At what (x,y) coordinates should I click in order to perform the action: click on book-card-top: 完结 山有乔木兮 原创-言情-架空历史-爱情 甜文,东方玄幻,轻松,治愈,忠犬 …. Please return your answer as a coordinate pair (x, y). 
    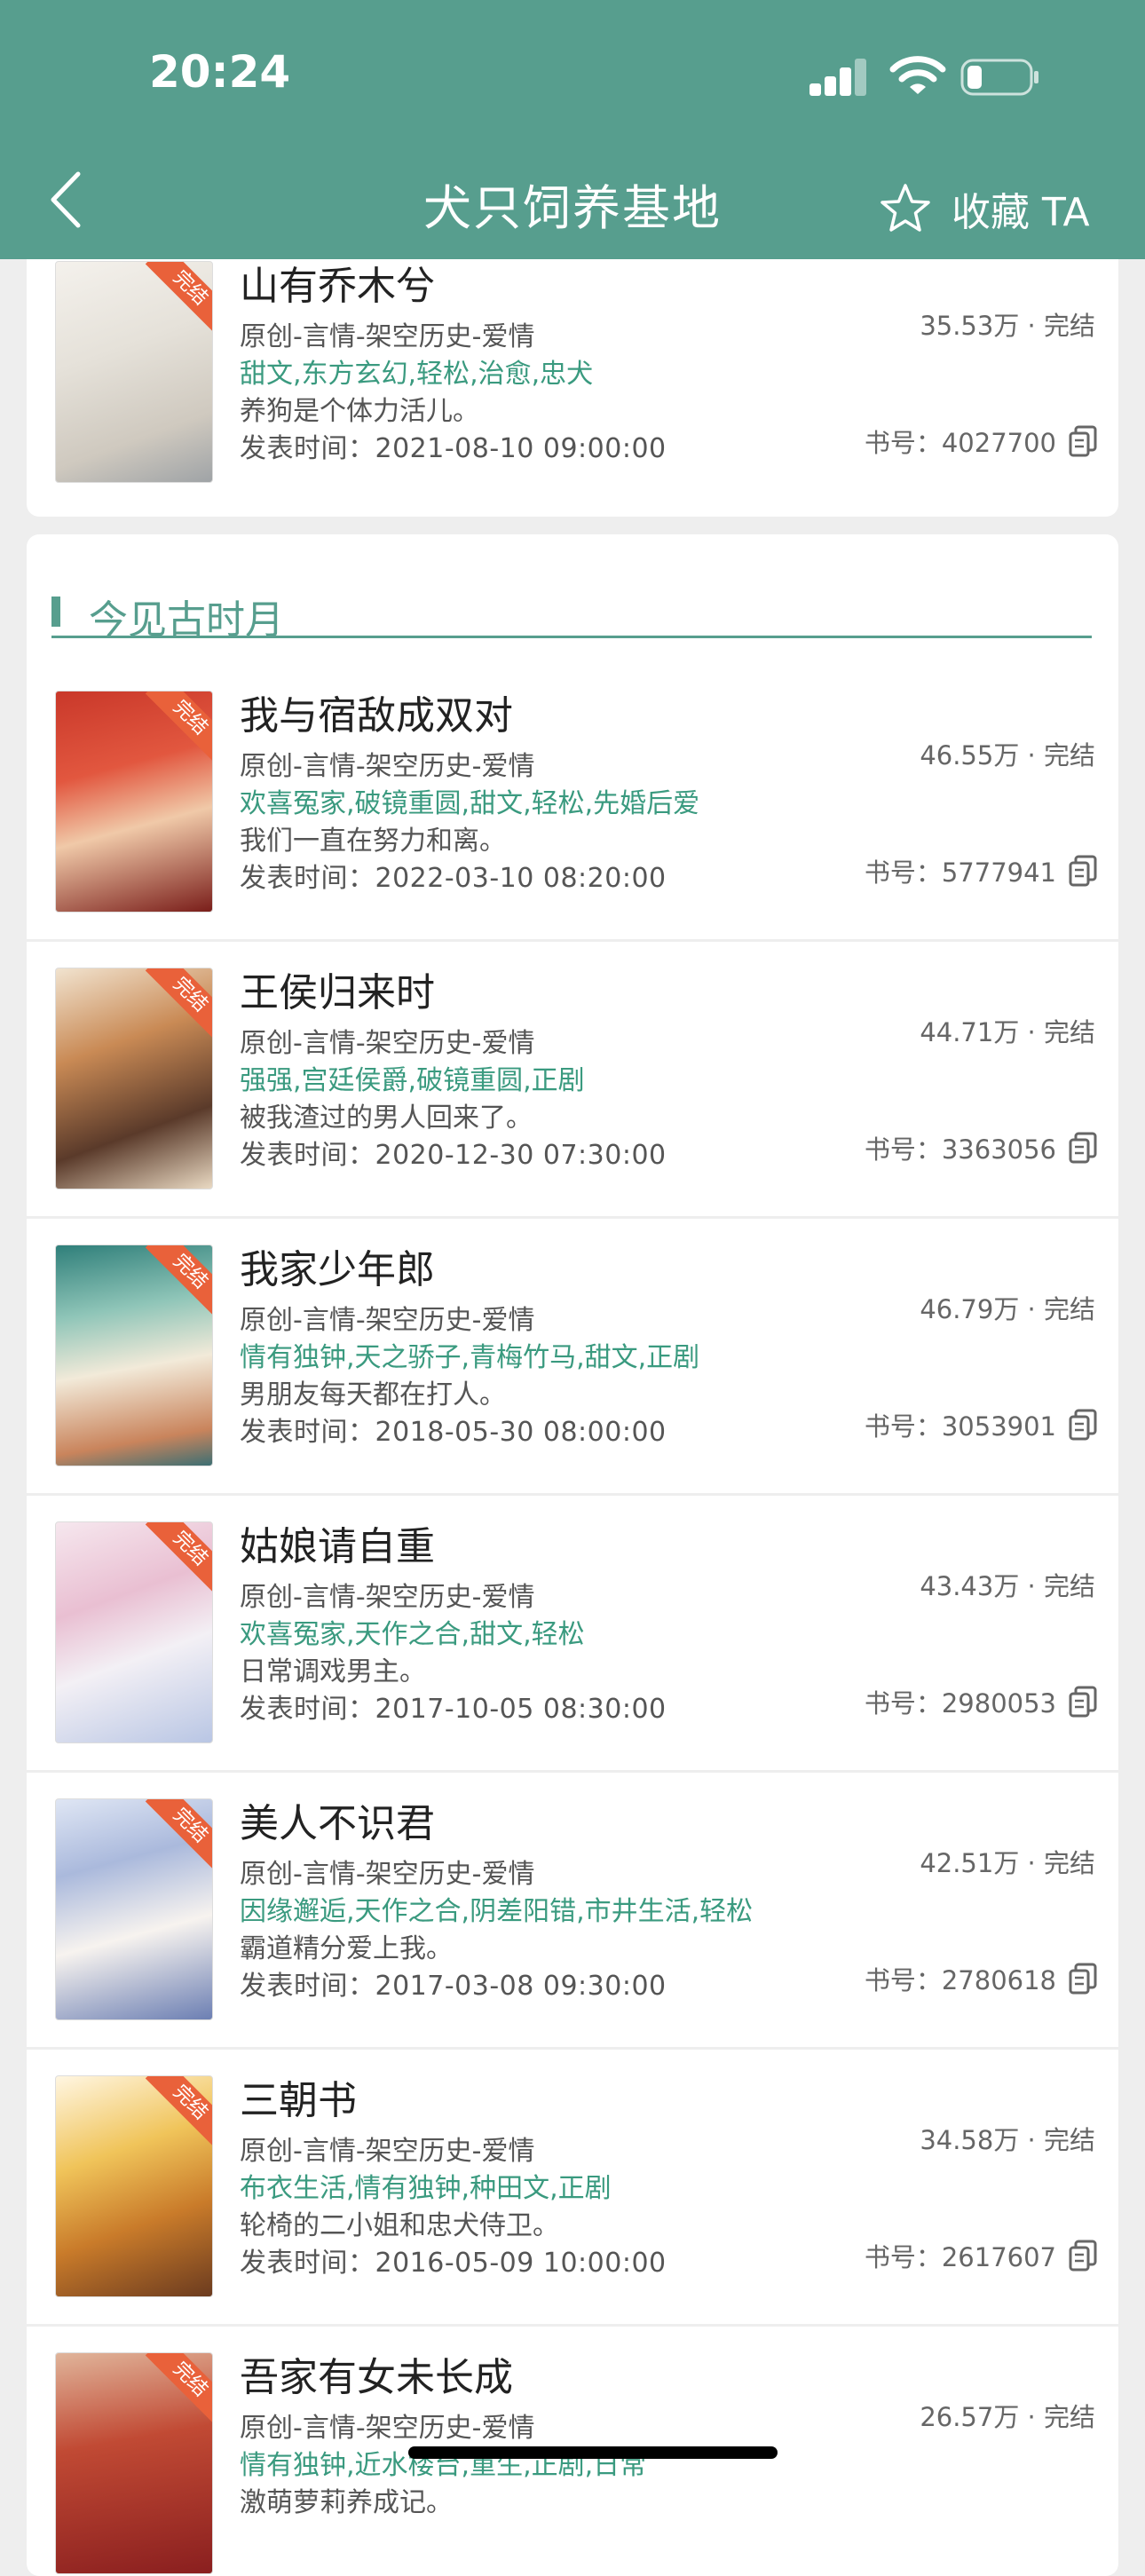
    Looking at the image, I should click on (572, 388).